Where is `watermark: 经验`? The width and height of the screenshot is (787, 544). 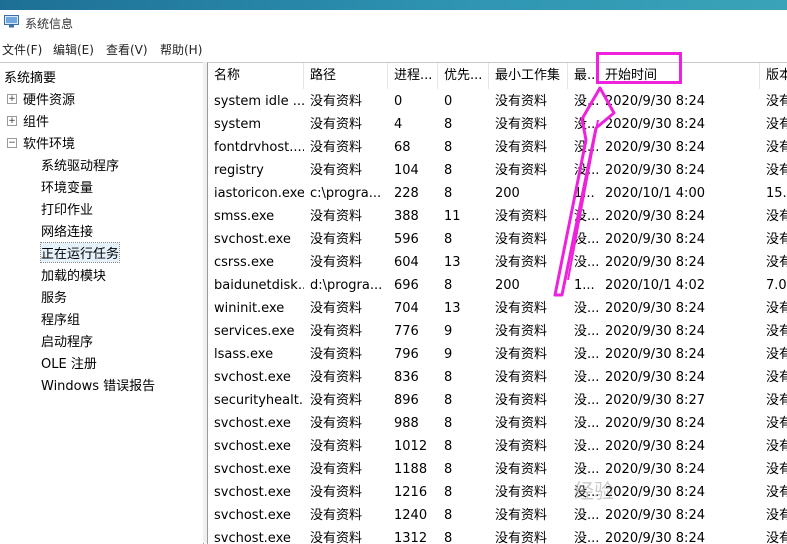 watermark: 经验 is located at coordinates (594, 491).